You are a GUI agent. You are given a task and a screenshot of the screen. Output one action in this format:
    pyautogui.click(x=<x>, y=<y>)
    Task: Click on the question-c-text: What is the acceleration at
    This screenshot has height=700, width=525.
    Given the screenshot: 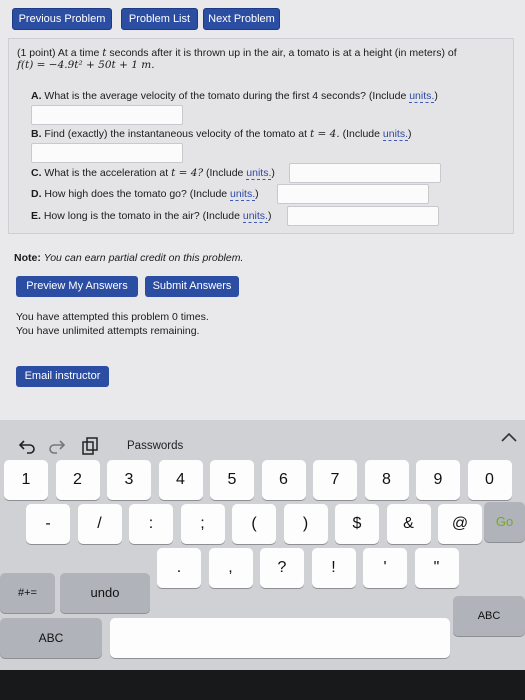 What is the action you would take?
    pyautogui.click(x=106, y=173)
    